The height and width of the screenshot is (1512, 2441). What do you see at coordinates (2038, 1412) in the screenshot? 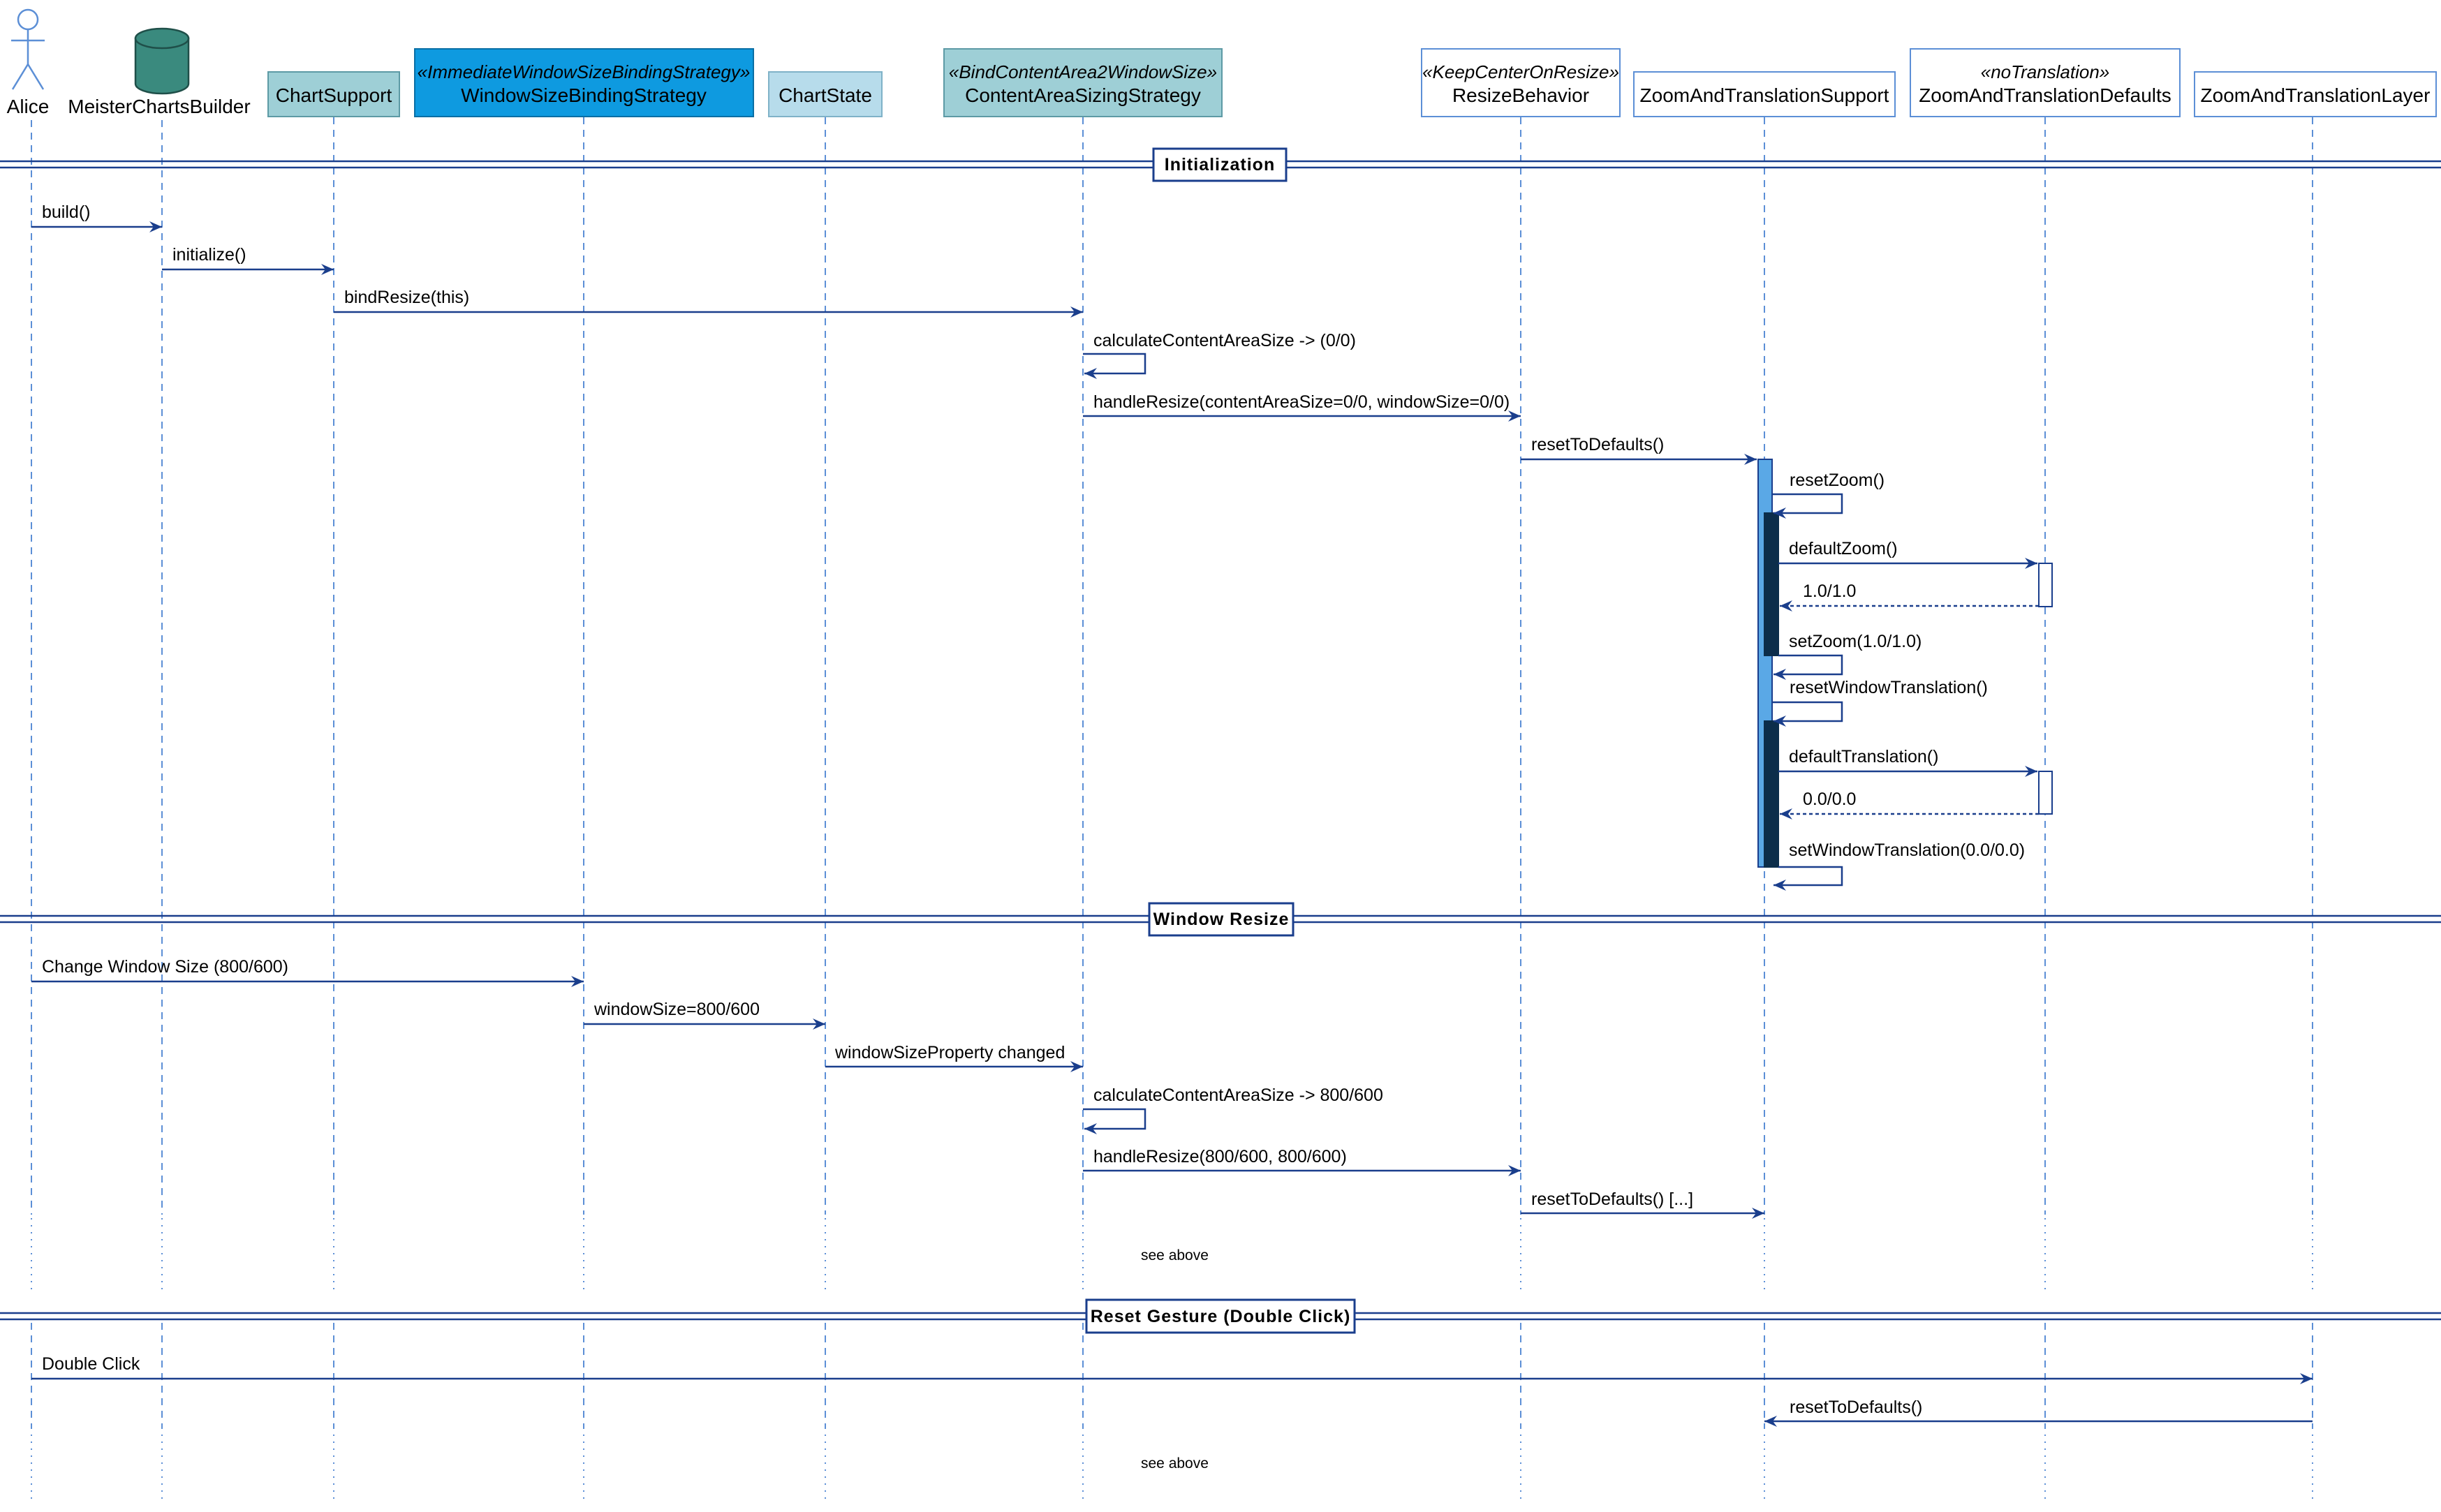
I see `message-reset-defaults-3: resetToDefaults()` at bounding box center [2038, 1412].